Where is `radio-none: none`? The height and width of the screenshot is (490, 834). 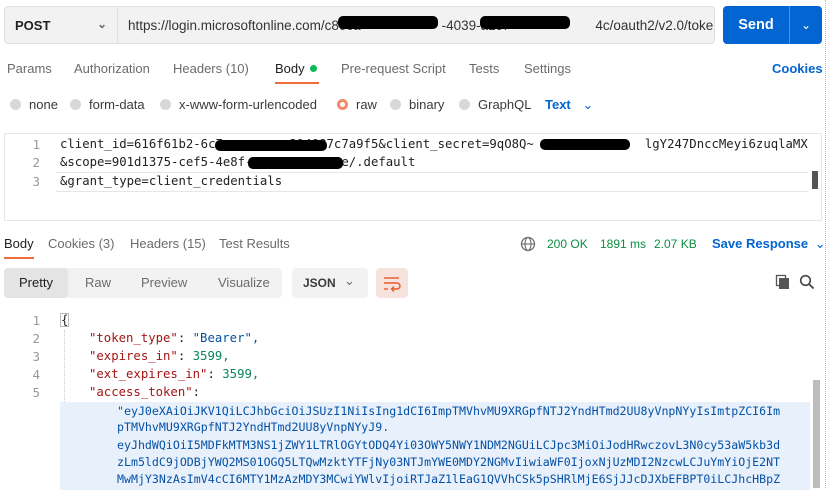 radio-none: none is located at coordinates (34, 104).